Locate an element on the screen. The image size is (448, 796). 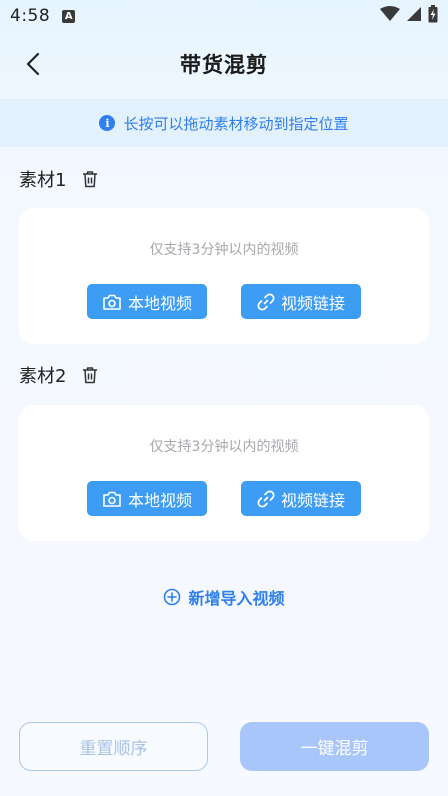
add-video-button: 新增导入视频 is located at coordinates (224, 597).